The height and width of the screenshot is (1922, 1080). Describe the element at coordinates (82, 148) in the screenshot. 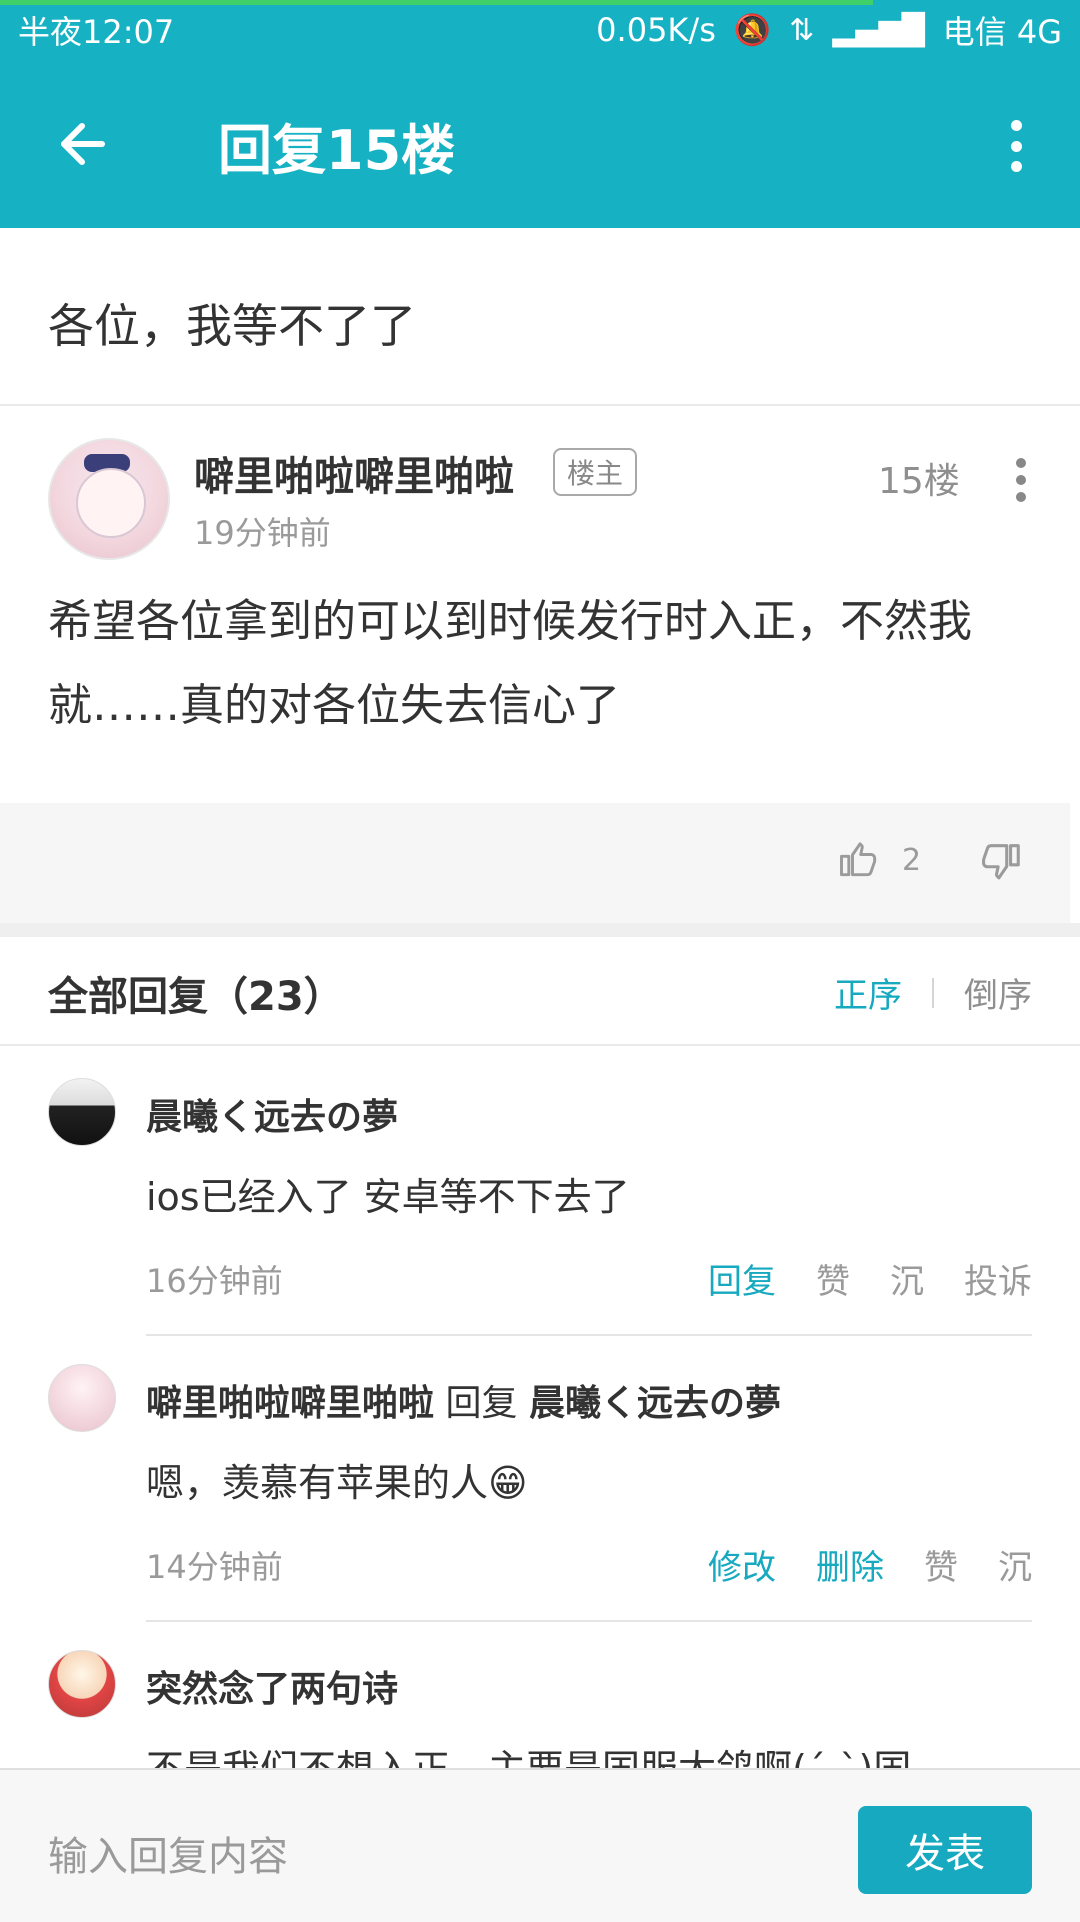

I see `back-arrow-icon` at that location.